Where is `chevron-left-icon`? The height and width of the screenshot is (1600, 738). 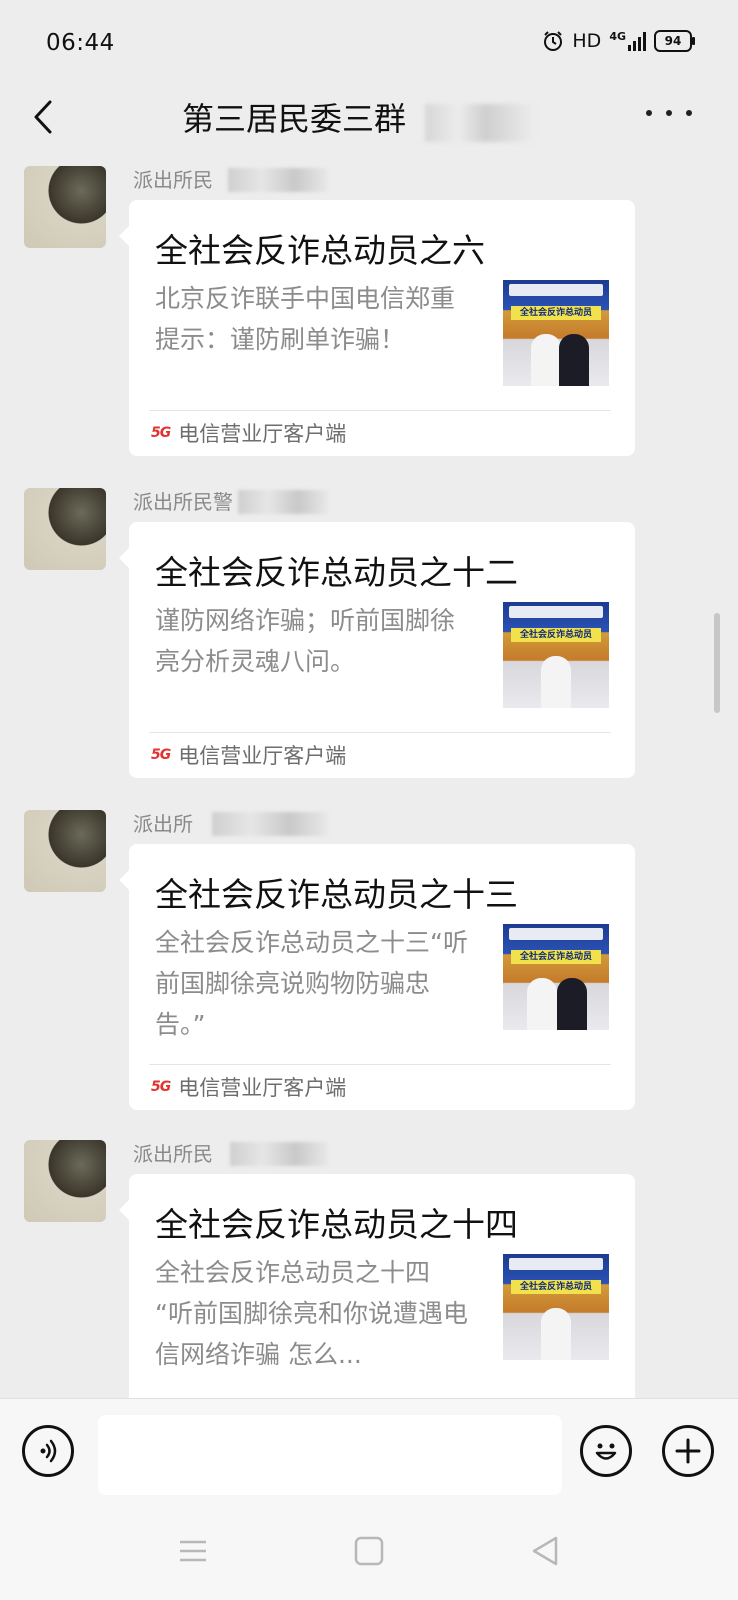 chevron-left-icon is located at coordinates (43, 117).